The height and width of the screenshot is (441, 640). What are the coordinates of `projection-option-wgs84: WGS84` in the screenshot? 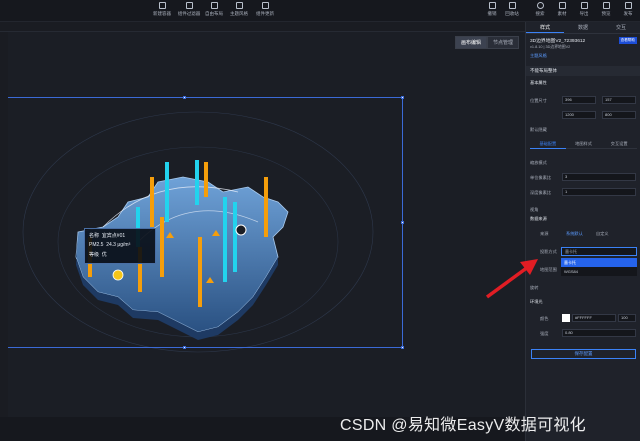 It's located at (599, 271).